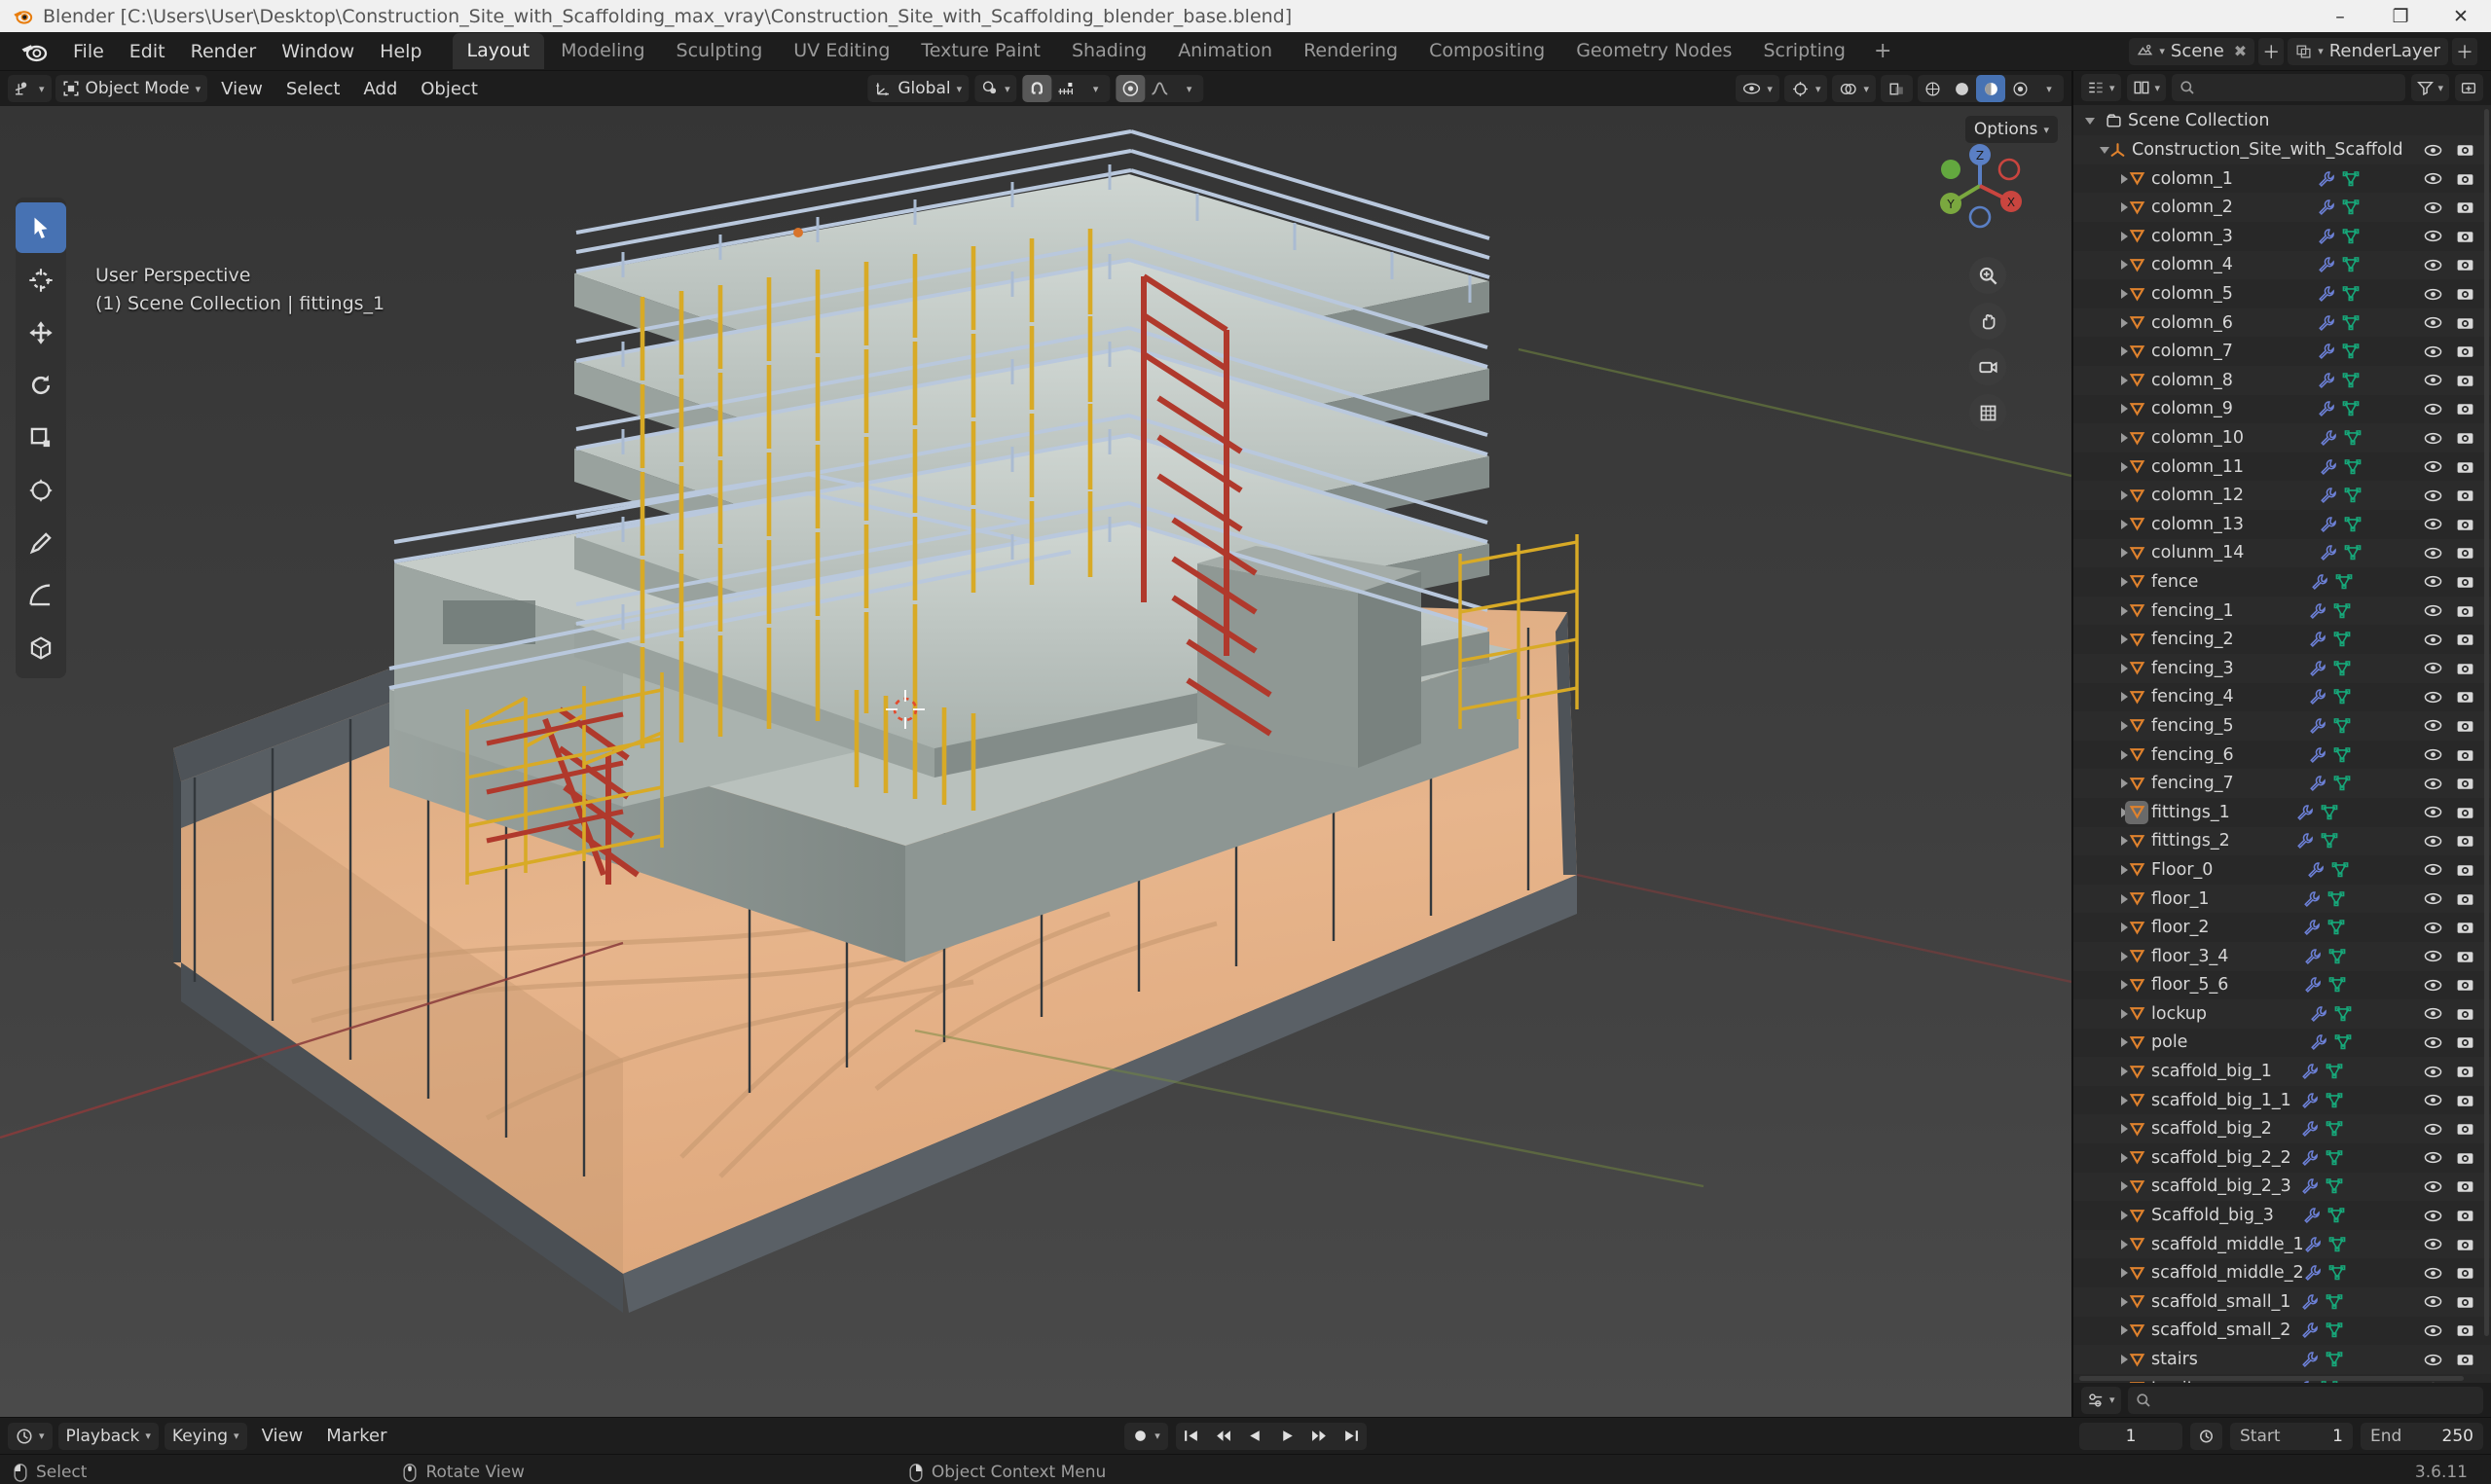 The width and height of the screenshot is (2491, 1484). What do you see at coordinates (2282, 841) in the screenshot?
I see `outliner-row-object: fittings_2` at bounding box center [2282, 841].